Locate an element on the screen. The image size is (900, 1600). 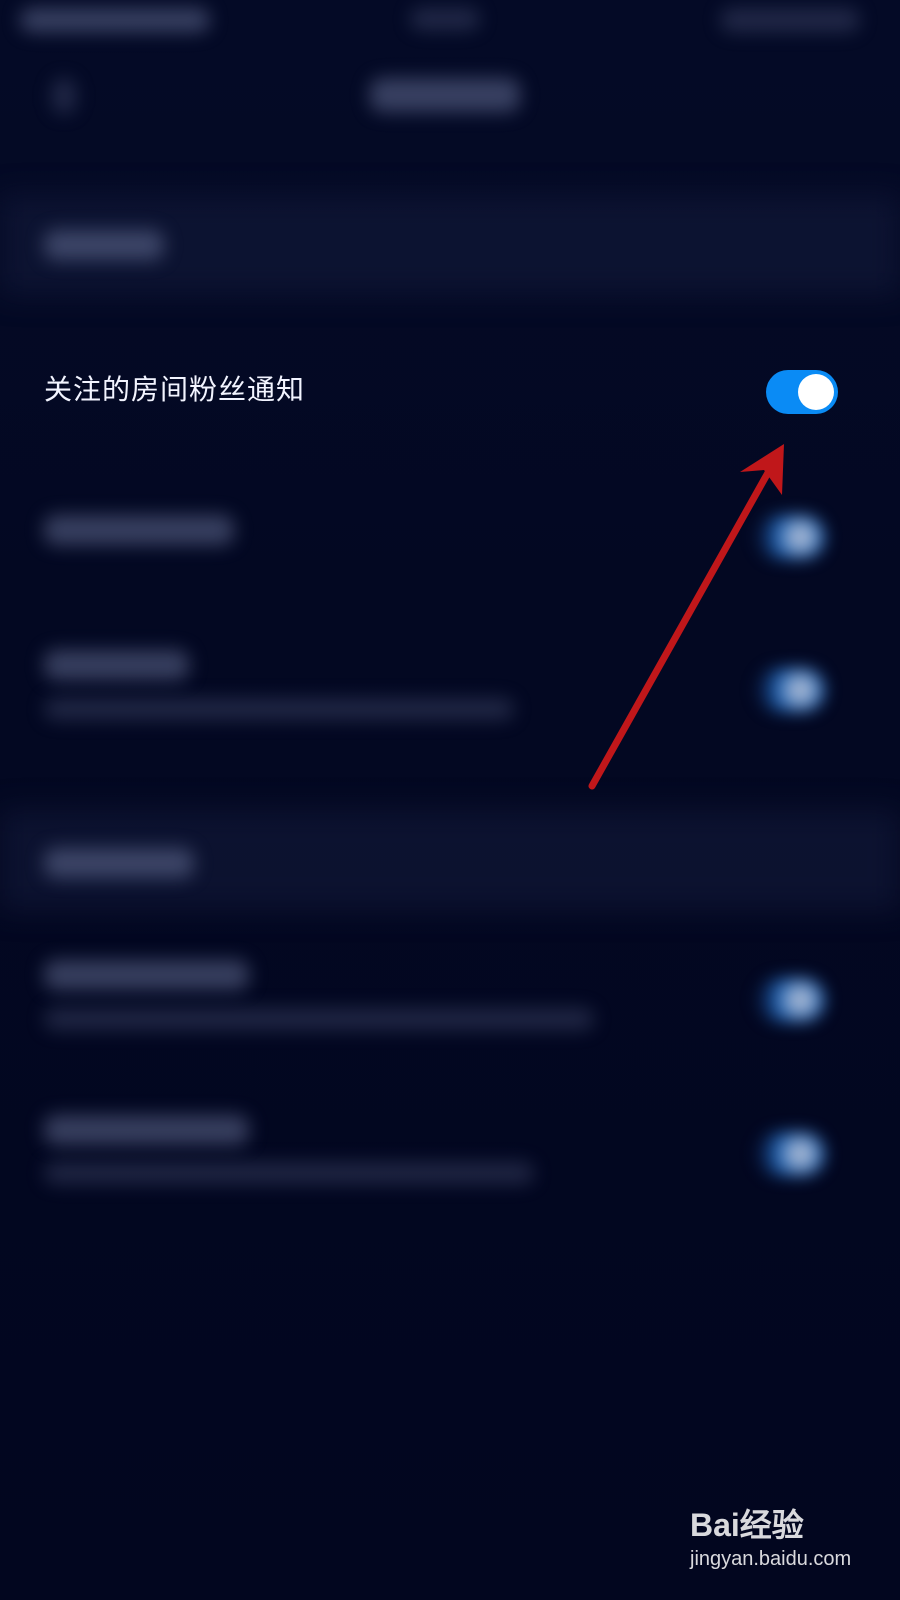
setting-row-followed-room-fan-notification: 关注的房间粉丝通知 is located at coordinates (450, 390).